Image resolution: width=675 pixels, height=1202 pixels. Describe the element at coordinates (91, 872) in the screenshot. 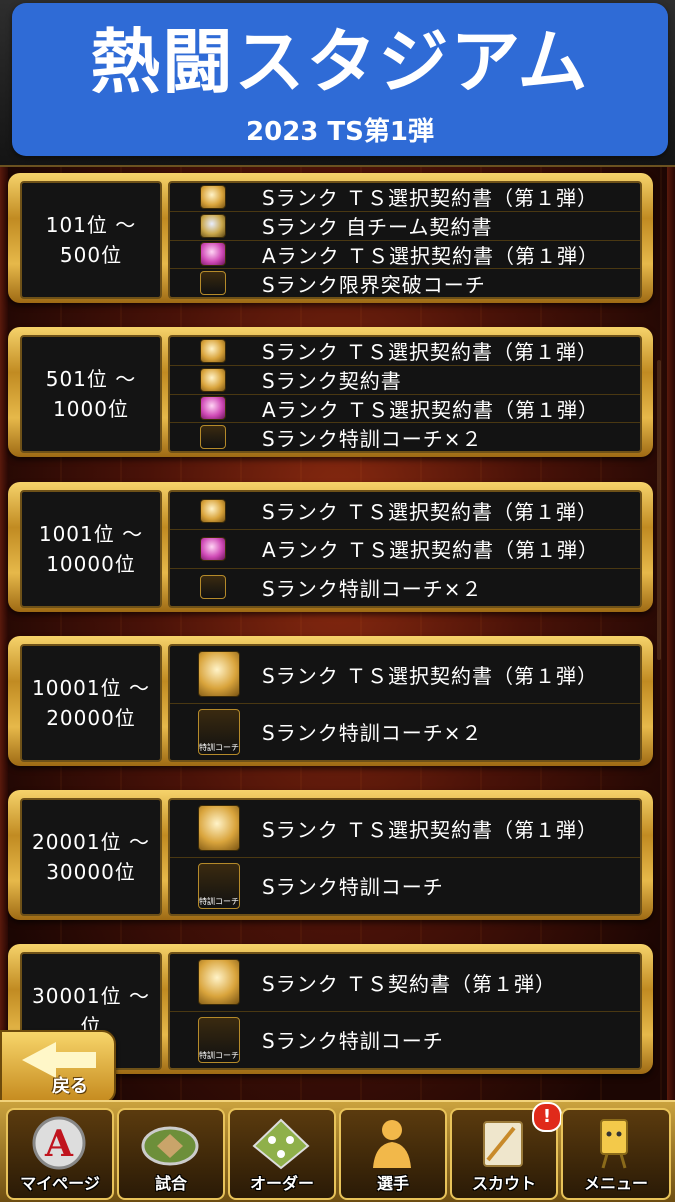

I see `rank-range-text: 30000位` at that location.